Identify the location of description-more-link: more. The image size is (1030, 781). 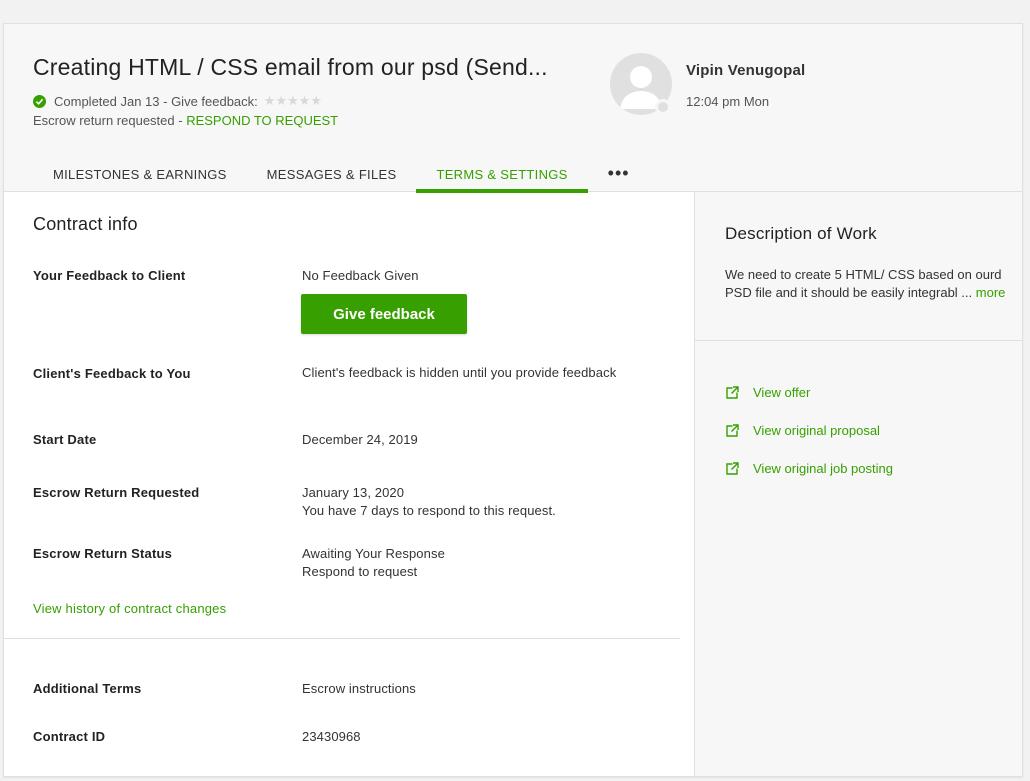
(991, 292).